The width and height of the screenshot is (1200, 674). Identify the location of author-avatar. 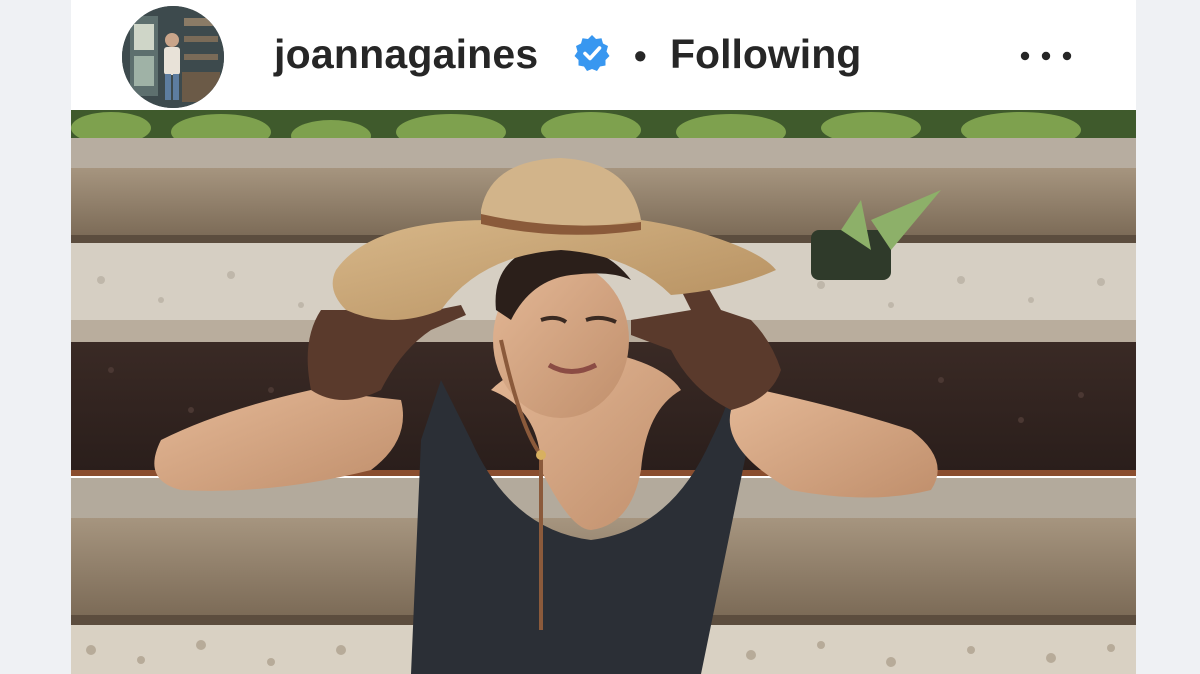
(173, 57).